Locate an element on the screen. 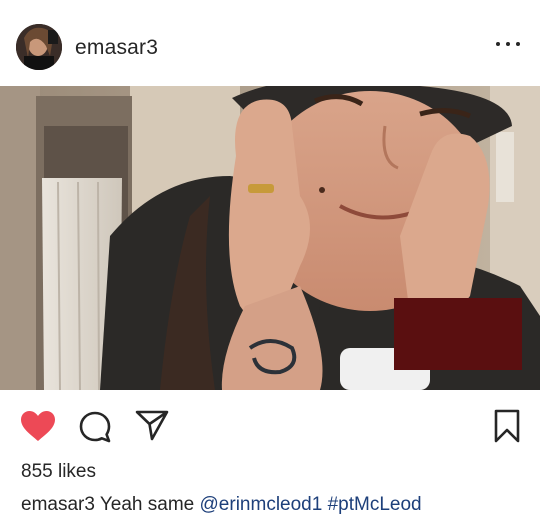  avatar is located at coordinates (39, 47).